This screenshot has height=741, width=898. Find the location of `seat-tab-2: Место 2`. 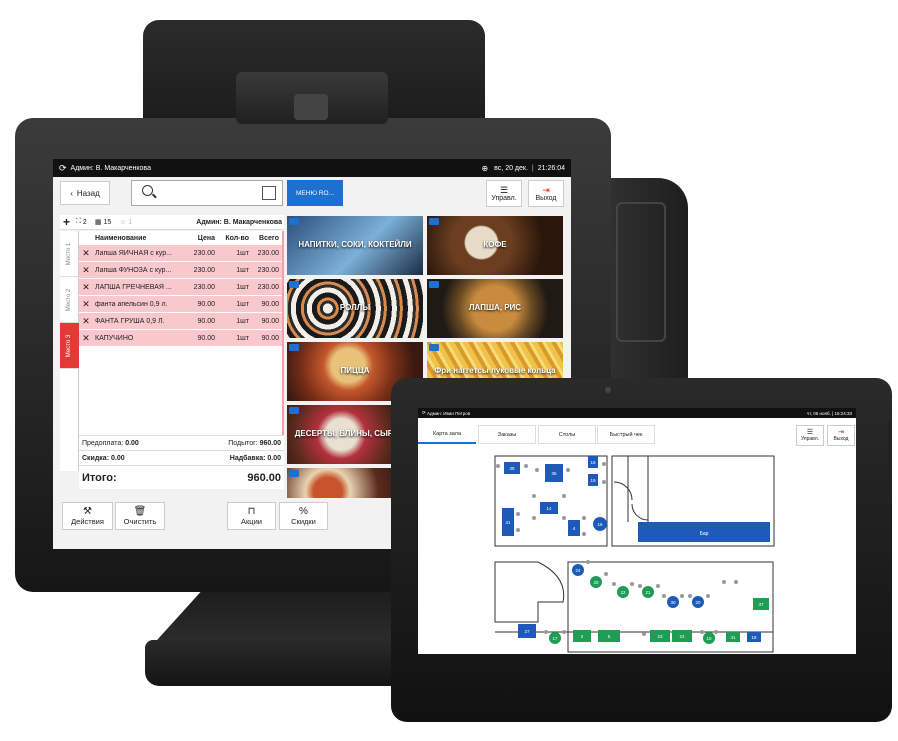

seat-tab-2: Место 2 is located at coordinates (69, 300).